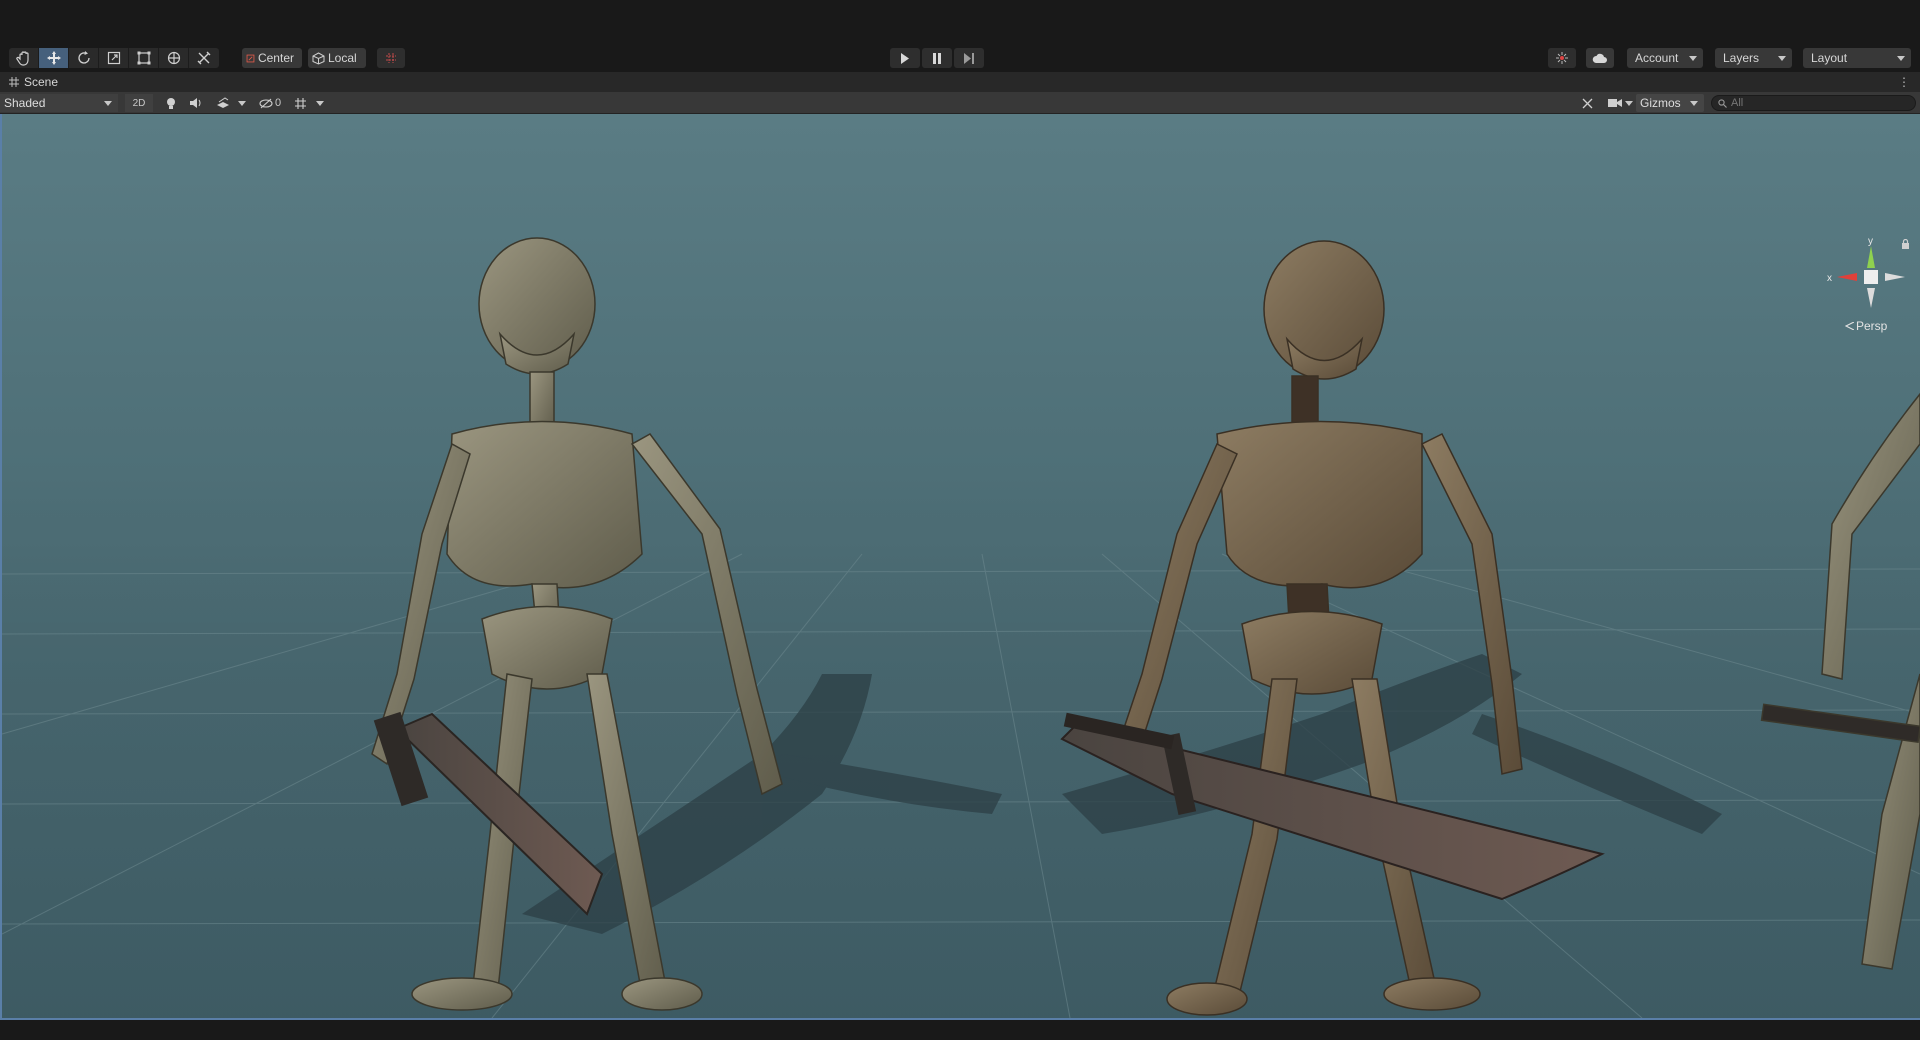  I want to click on layers-dropdown: Layers, so click(1753, 58).